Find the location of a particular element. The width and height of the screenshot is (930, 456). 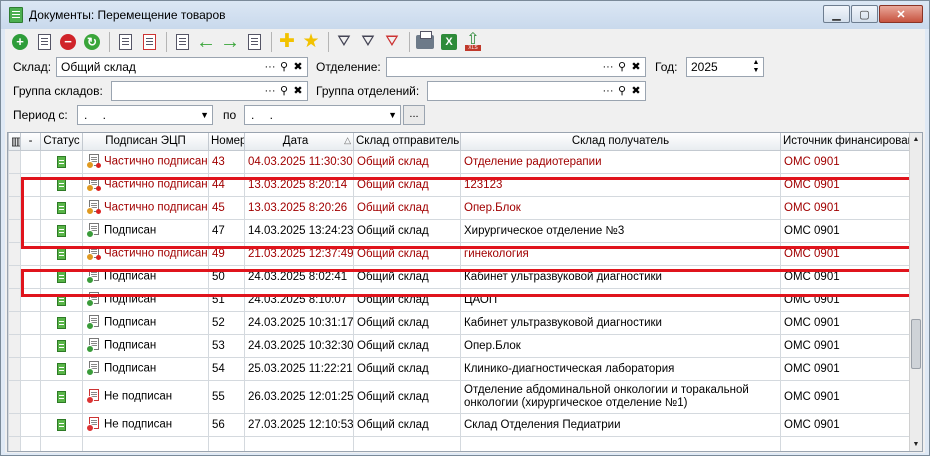

gruppa-otdeleniy-field: ··· ⚲ ✖ is located at coordinates (536, 91).